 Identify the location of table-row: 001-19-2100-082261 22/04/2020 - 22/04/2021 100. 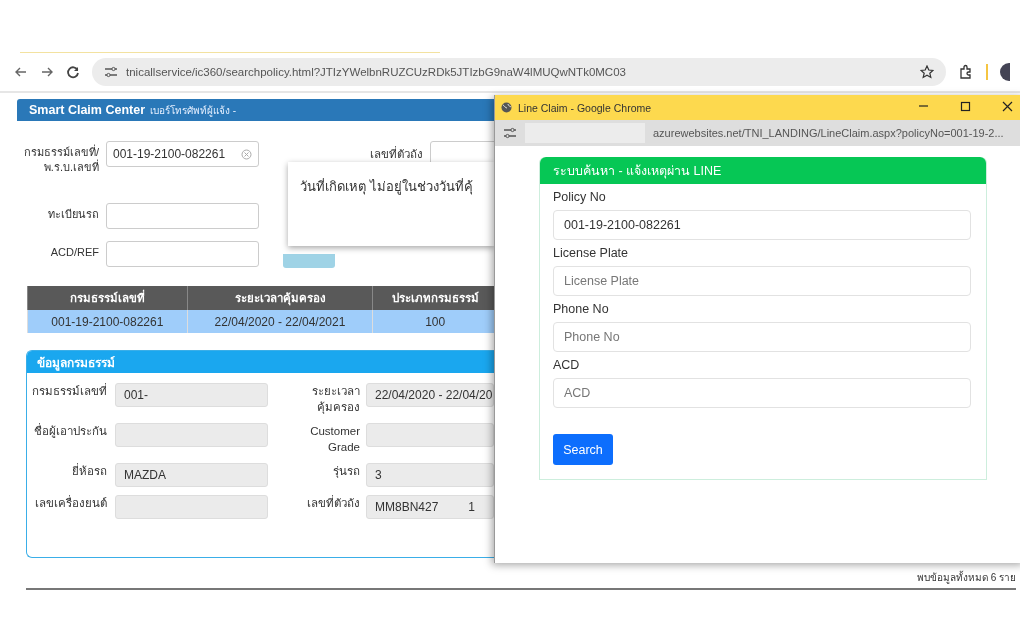
(262, 321).